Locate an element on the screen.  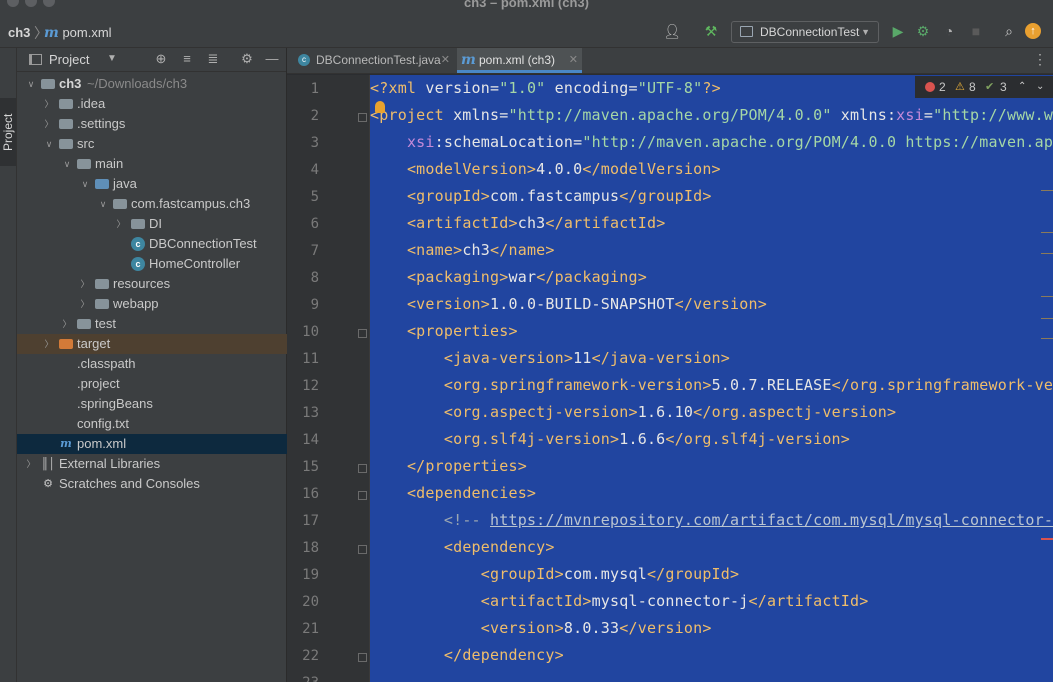
error-scroll-marker is located at coordinates (1047, 539).